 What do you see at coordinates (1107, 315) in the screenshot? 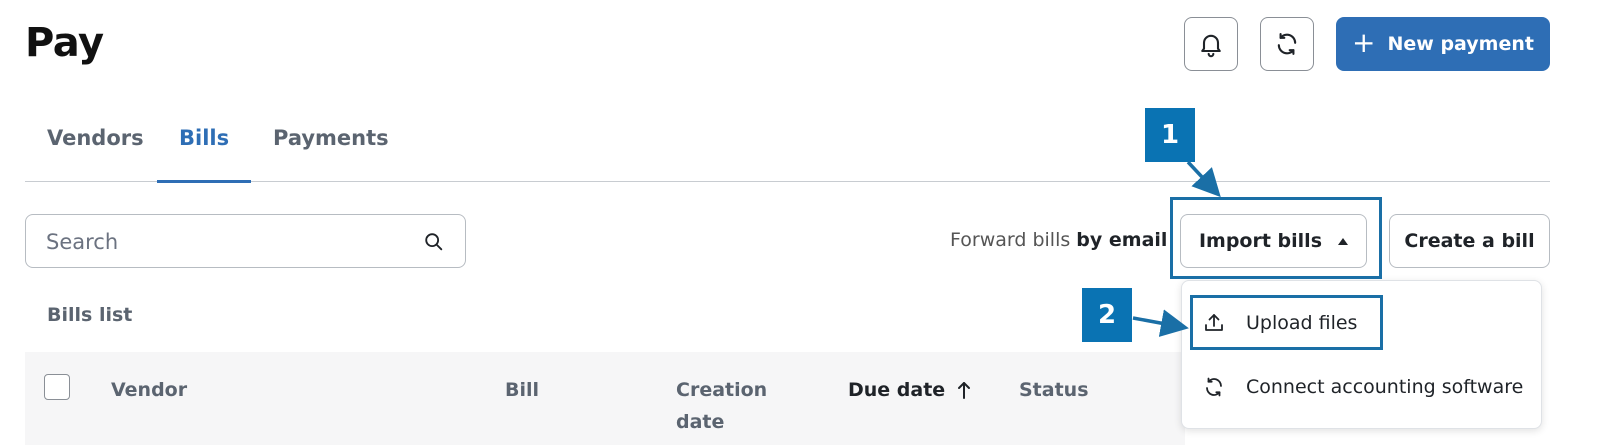
I see `step-2-badge: 2` at bounding box center [1107, 315].